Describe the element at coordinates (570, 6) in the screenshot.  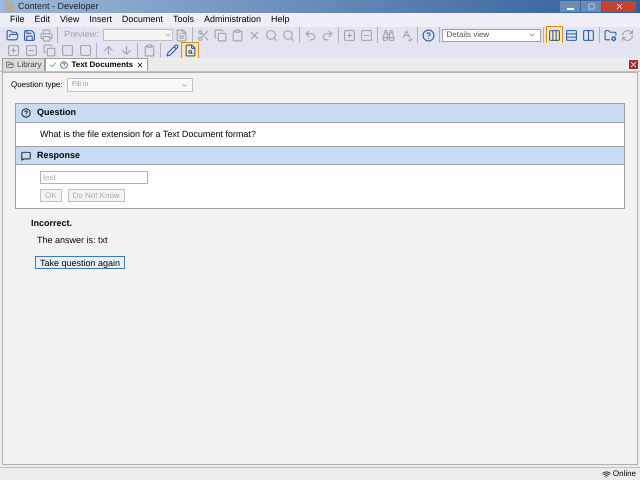
I see `minimize-button` at that location.